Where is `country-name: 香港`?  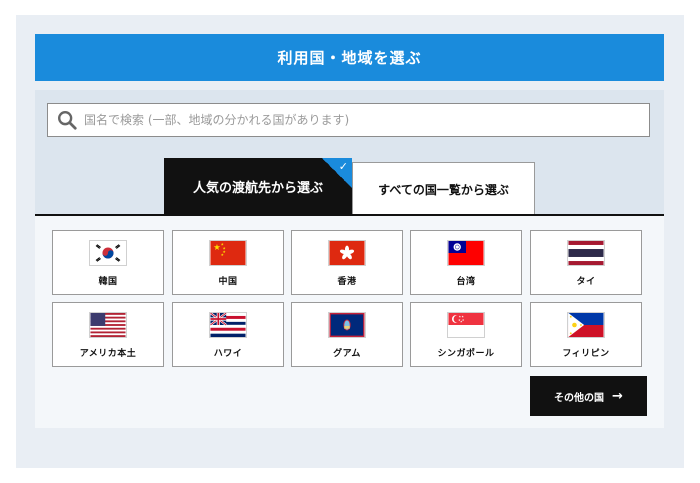
country-name: 香港 is located at coordinates (347, 282).